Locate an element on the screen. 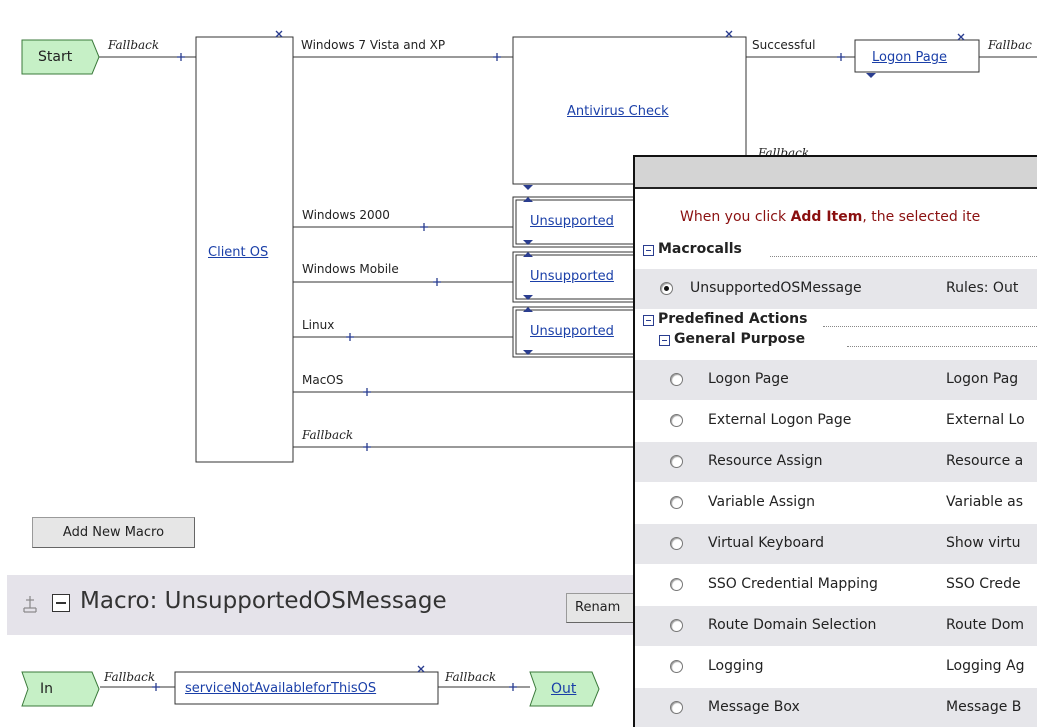 This screenshot has width=1037, height=727. action-desc: Logging Ag is located at coordinates (985, 666).